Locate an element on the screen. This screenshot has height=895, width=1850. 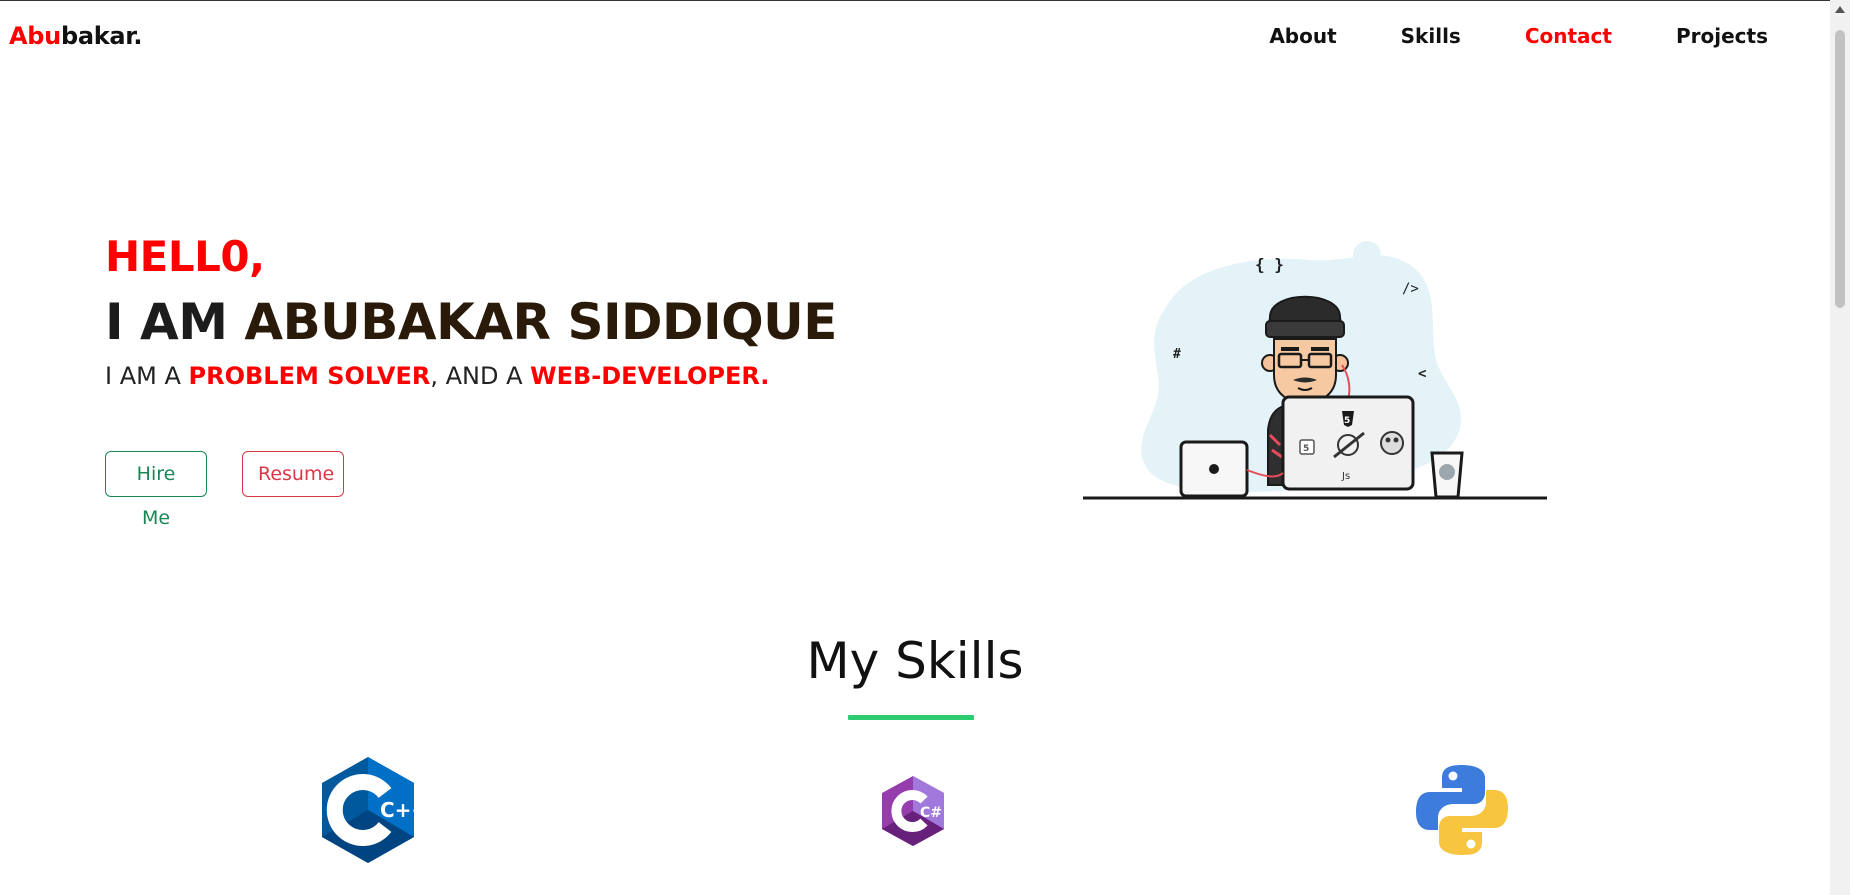
scroll-up-arrow-icon is located at coordinates (1840, 9).